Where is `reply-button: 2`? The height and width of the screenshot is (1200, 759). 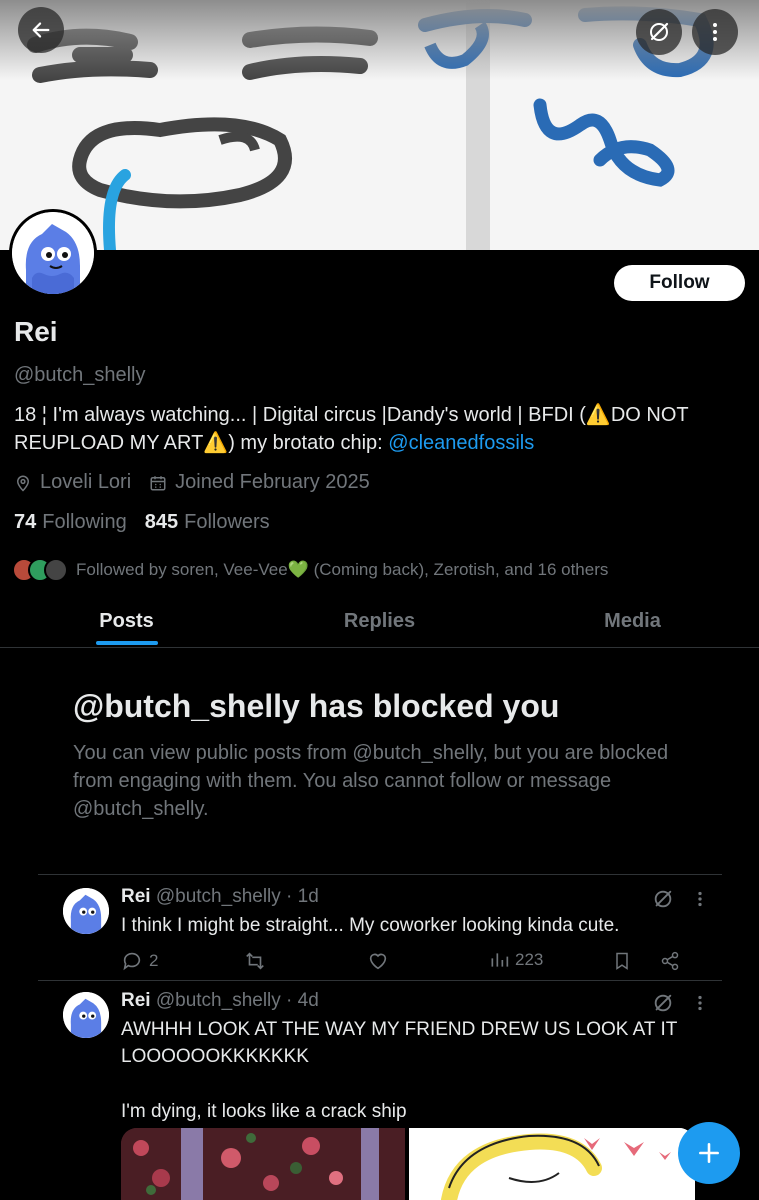
reply-button: 2 is located at coordinates (139, 961).